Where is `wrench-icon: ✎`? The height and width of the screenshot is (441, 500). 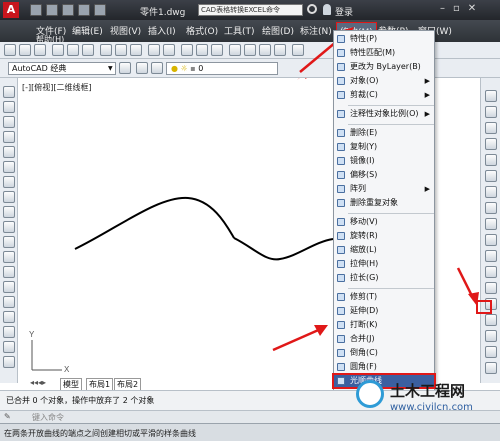 wrench-icon: ✎ is located at coordinates (7, 416).